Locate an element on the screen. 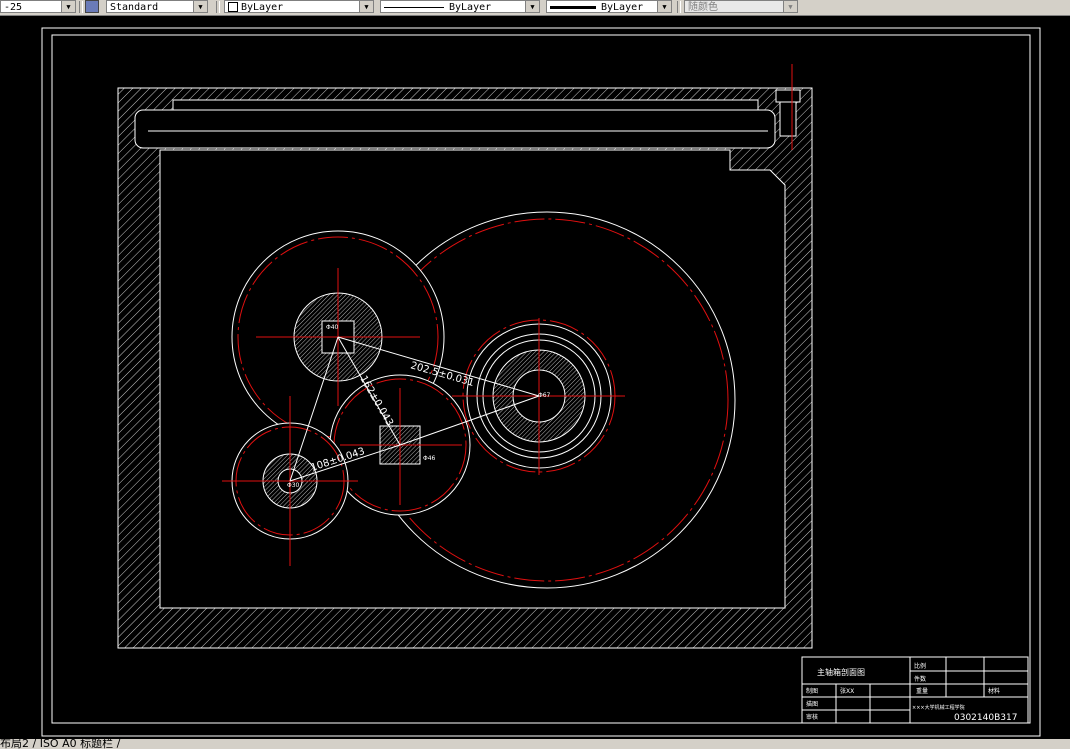  title-check-label: 描图 is located at coordinates (812, 704).